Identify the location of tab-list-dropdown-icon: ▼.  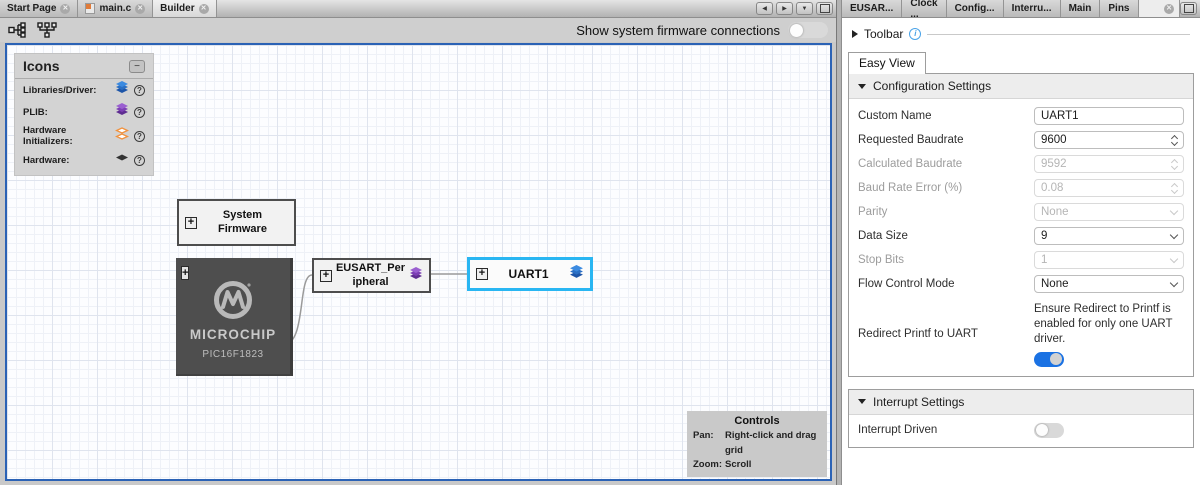
(804, 8).